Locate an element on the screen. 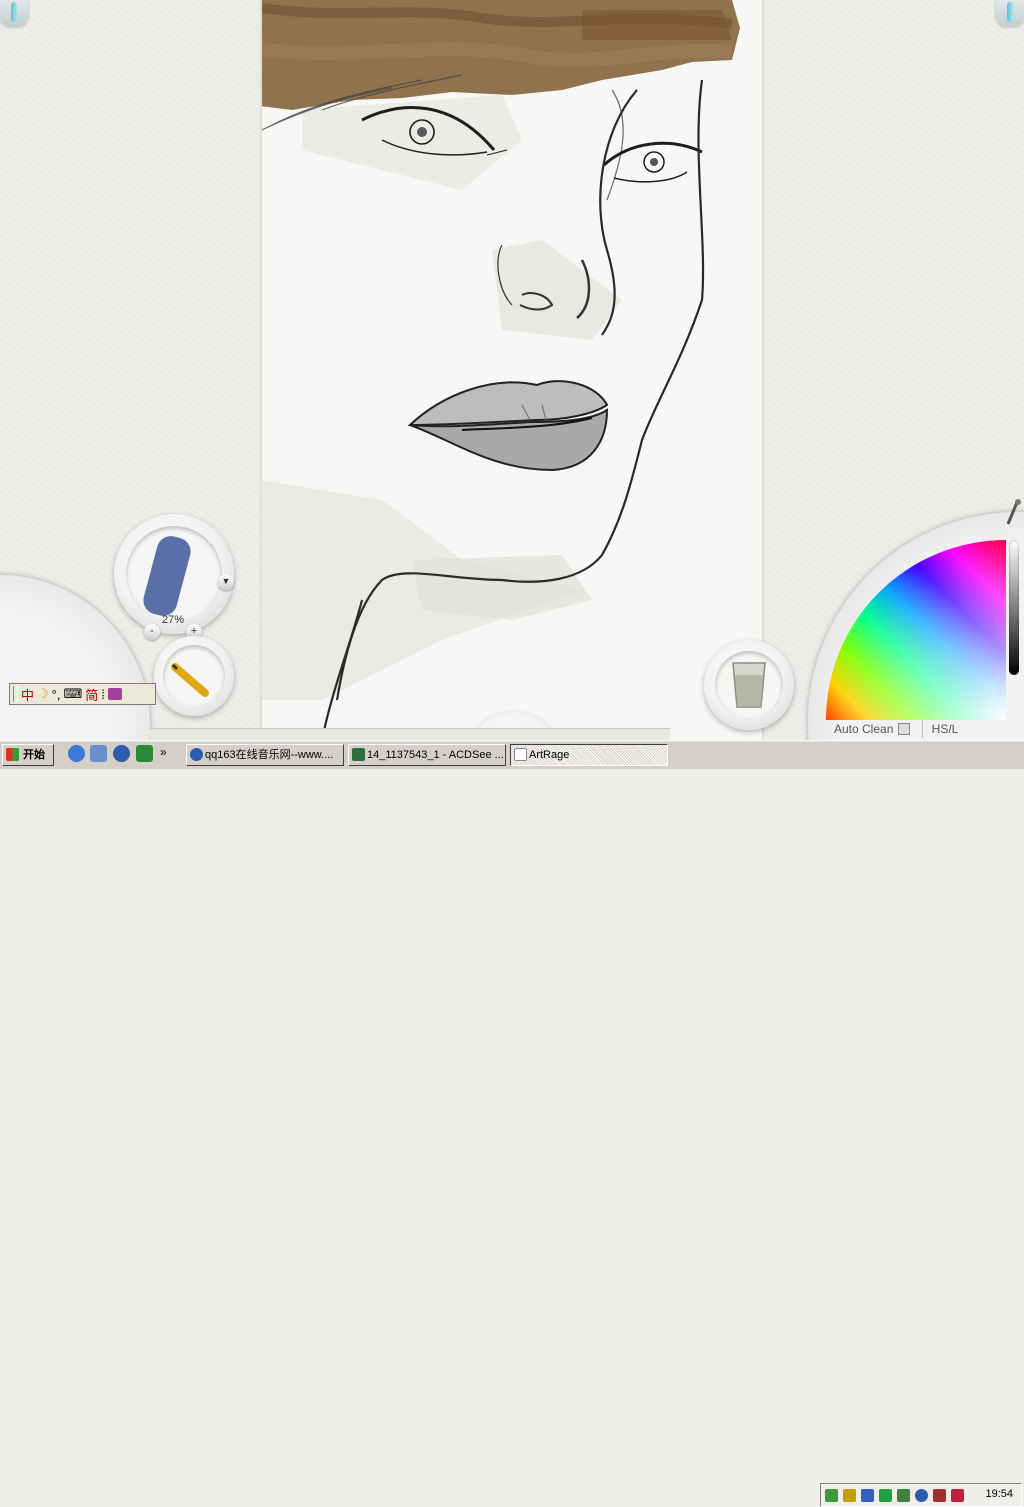 The width and height of the screenshot is (1024, 1507). show-desktop-icon is located at coordinates (98, 753).